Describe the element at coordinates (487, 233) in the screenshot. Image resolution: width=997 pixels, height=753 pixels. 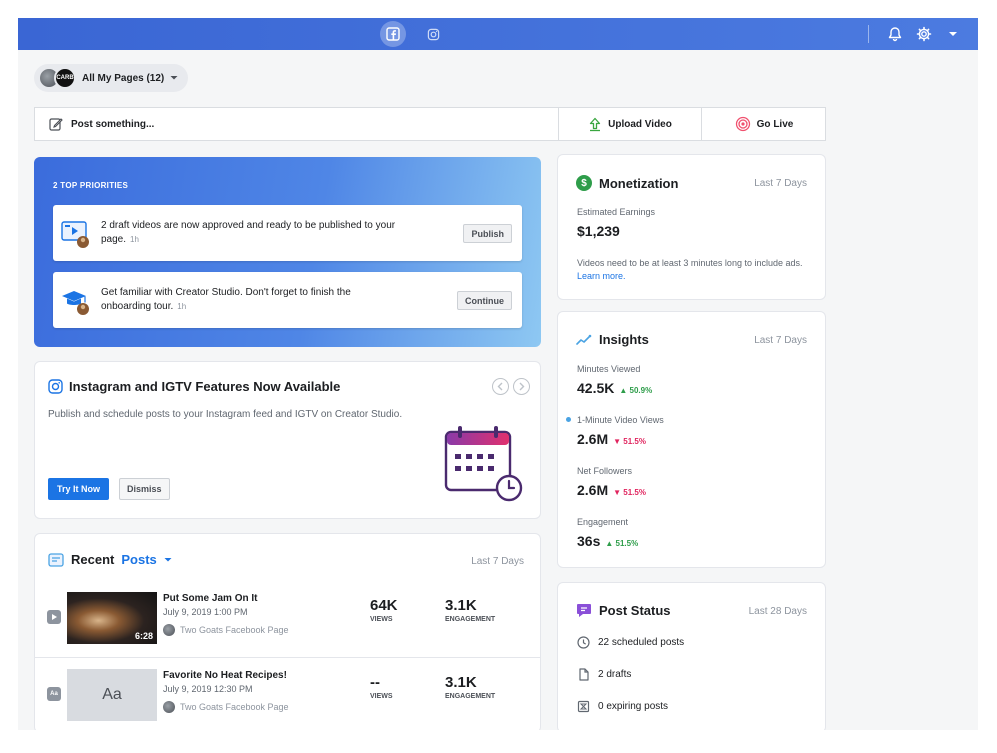
I see `publish-button: Publish` at that location.